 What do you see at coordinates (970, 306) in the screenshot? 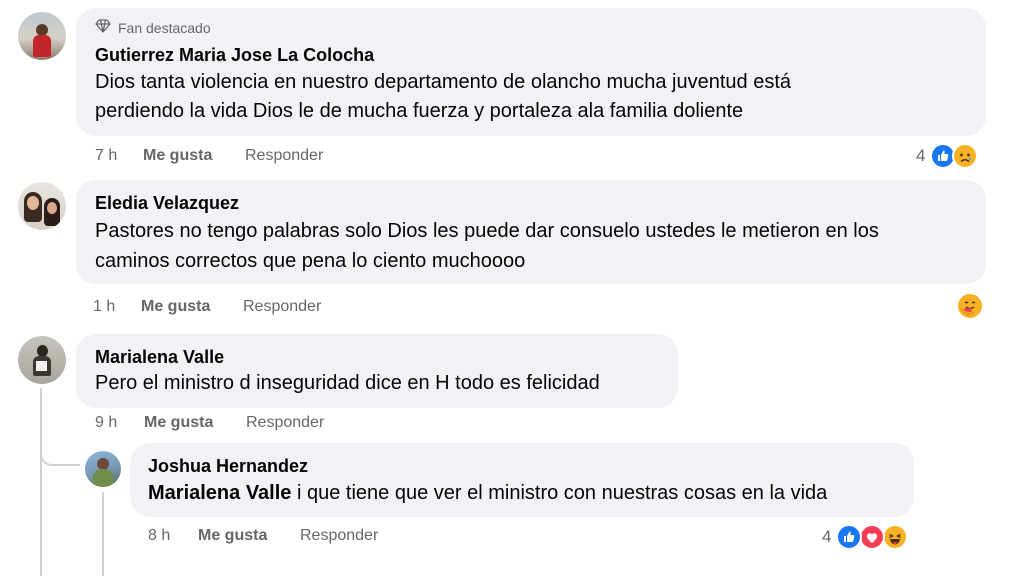
I see `care-icon` at bounding box center [970, 306].